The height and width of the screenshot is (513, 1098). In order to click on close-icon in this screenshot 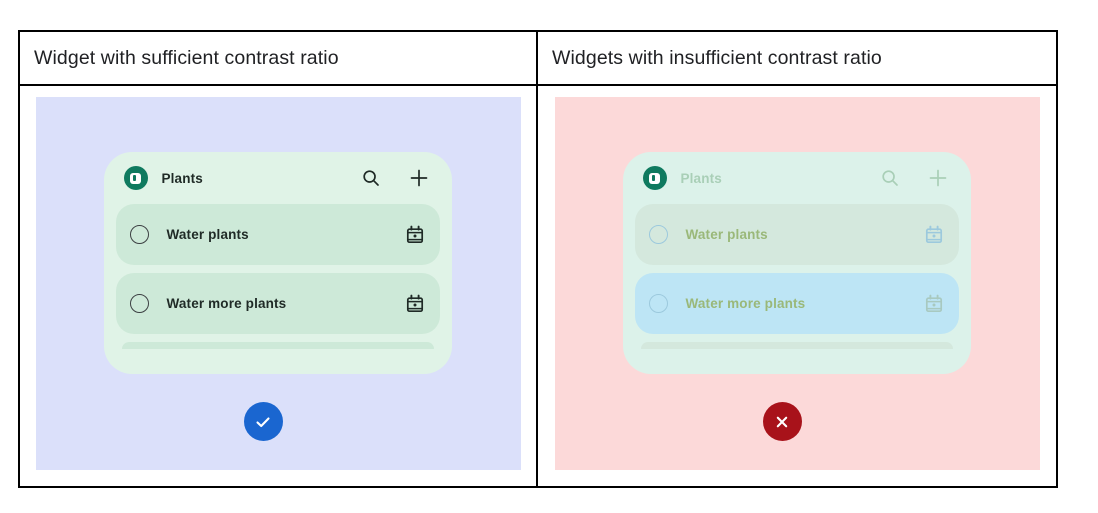, I will do `click(782, 421)`.